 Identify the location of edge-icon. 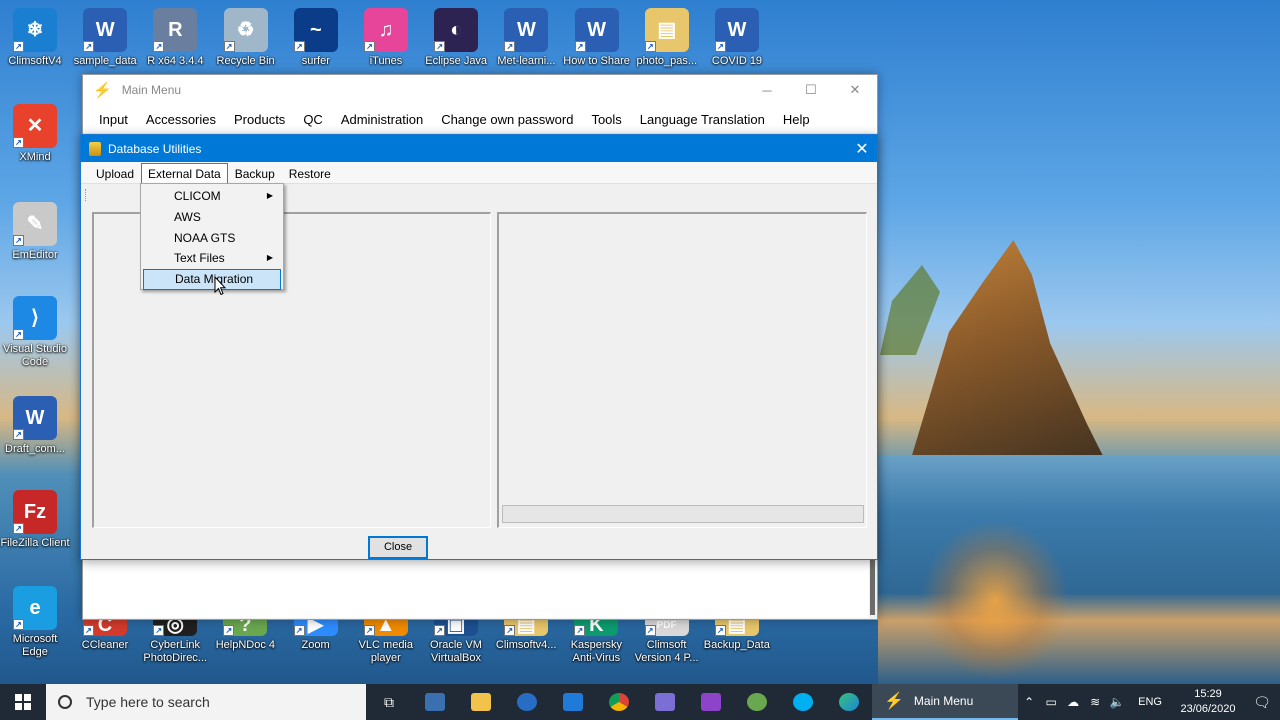
(849, 702).